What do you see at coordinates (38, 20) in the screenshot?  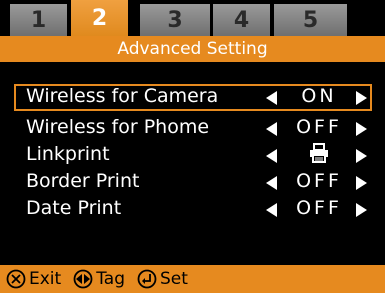 I see `tab-1: 1` at bounding box center [38, 20].